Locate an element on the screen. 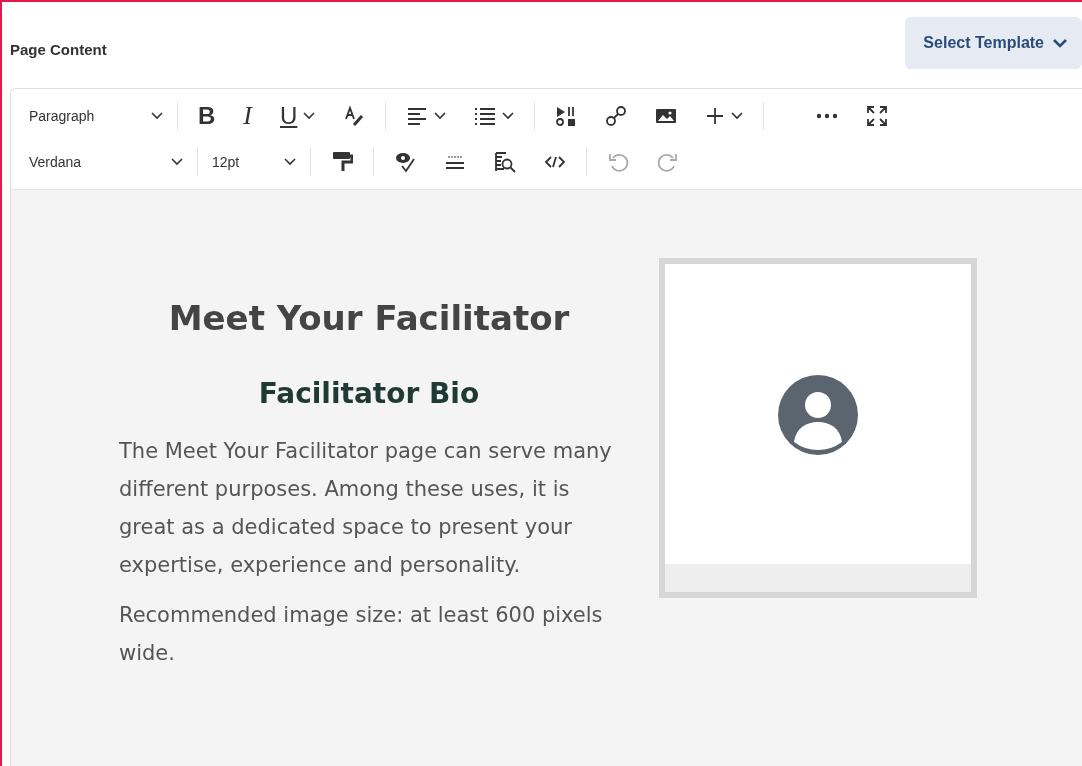 This screenshot has height=766, width=1082. section-heading: Facilitator Bio is located at coordinates (369, 393).